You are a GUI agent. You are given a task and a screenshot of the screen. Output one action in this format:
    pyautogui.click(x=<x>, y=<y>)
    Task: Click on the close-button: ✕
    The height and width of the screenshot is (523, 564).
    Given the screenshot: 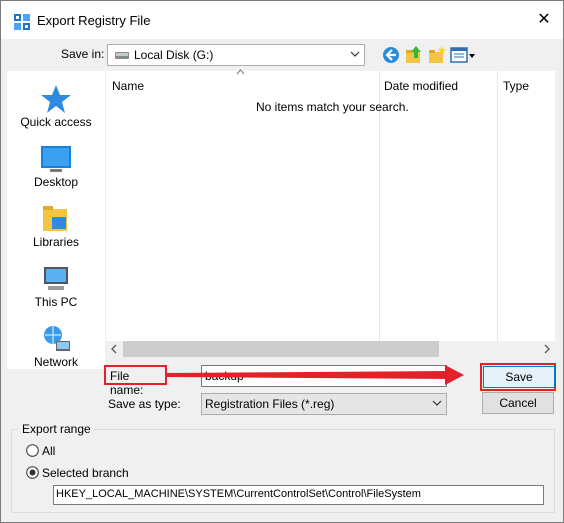 What is the action you would take?
    pyautogui.click(x=544, y=20)
    